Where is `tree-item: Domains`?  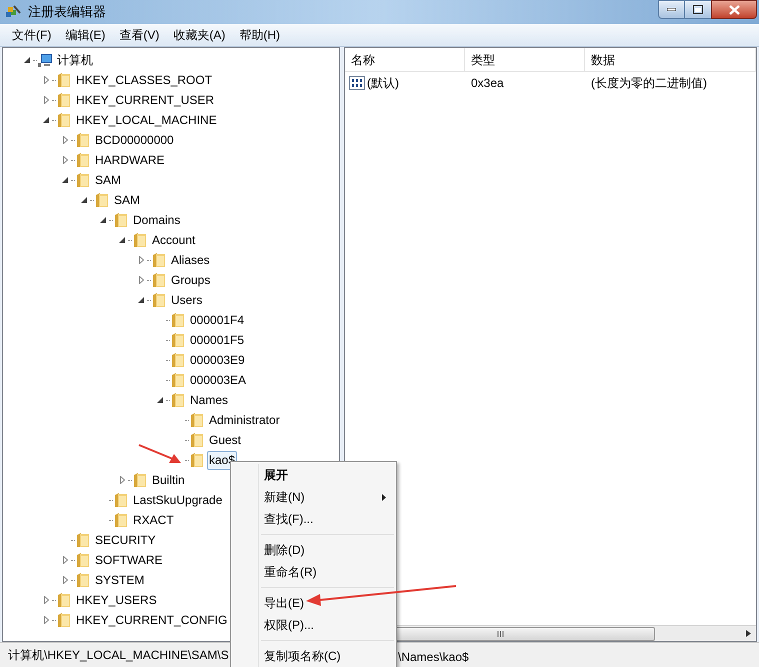 tree-item: Domains is located at coordinates (156, 220).